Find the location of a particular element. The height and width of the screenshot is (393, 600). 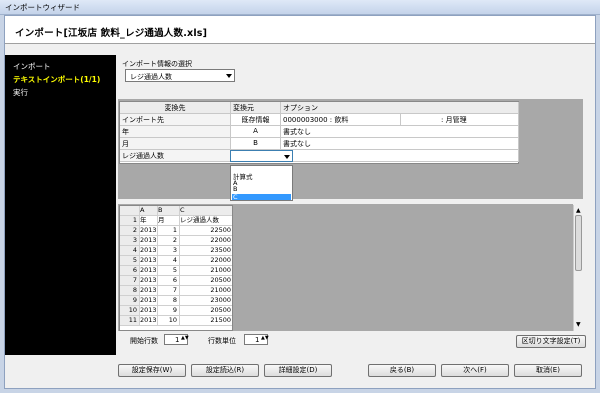

dropdown-option: C is located at coordinates (235, 197).